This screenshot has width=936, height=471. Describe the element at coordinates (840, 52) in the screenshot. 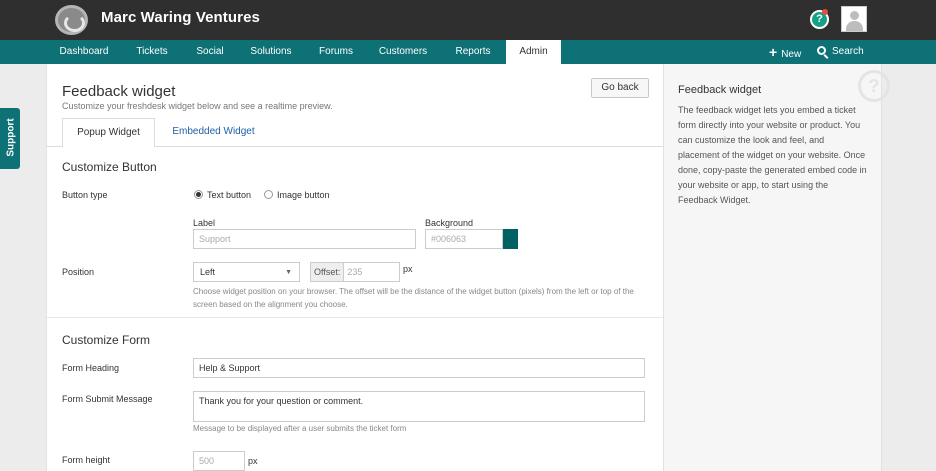

I see `search-button: Search` at that location.